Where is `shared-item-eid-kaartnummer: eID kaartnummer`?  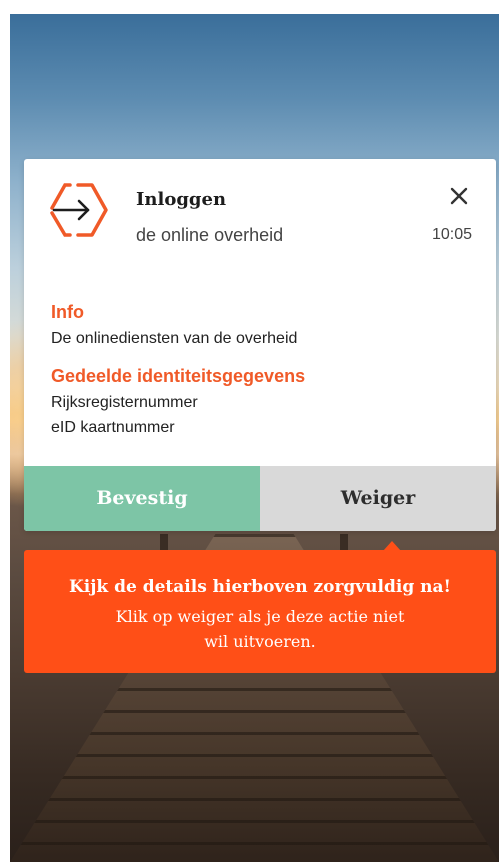
shared-item-eid-kaartnummer: eID kaartnummer is located at coordinates (113, 427).